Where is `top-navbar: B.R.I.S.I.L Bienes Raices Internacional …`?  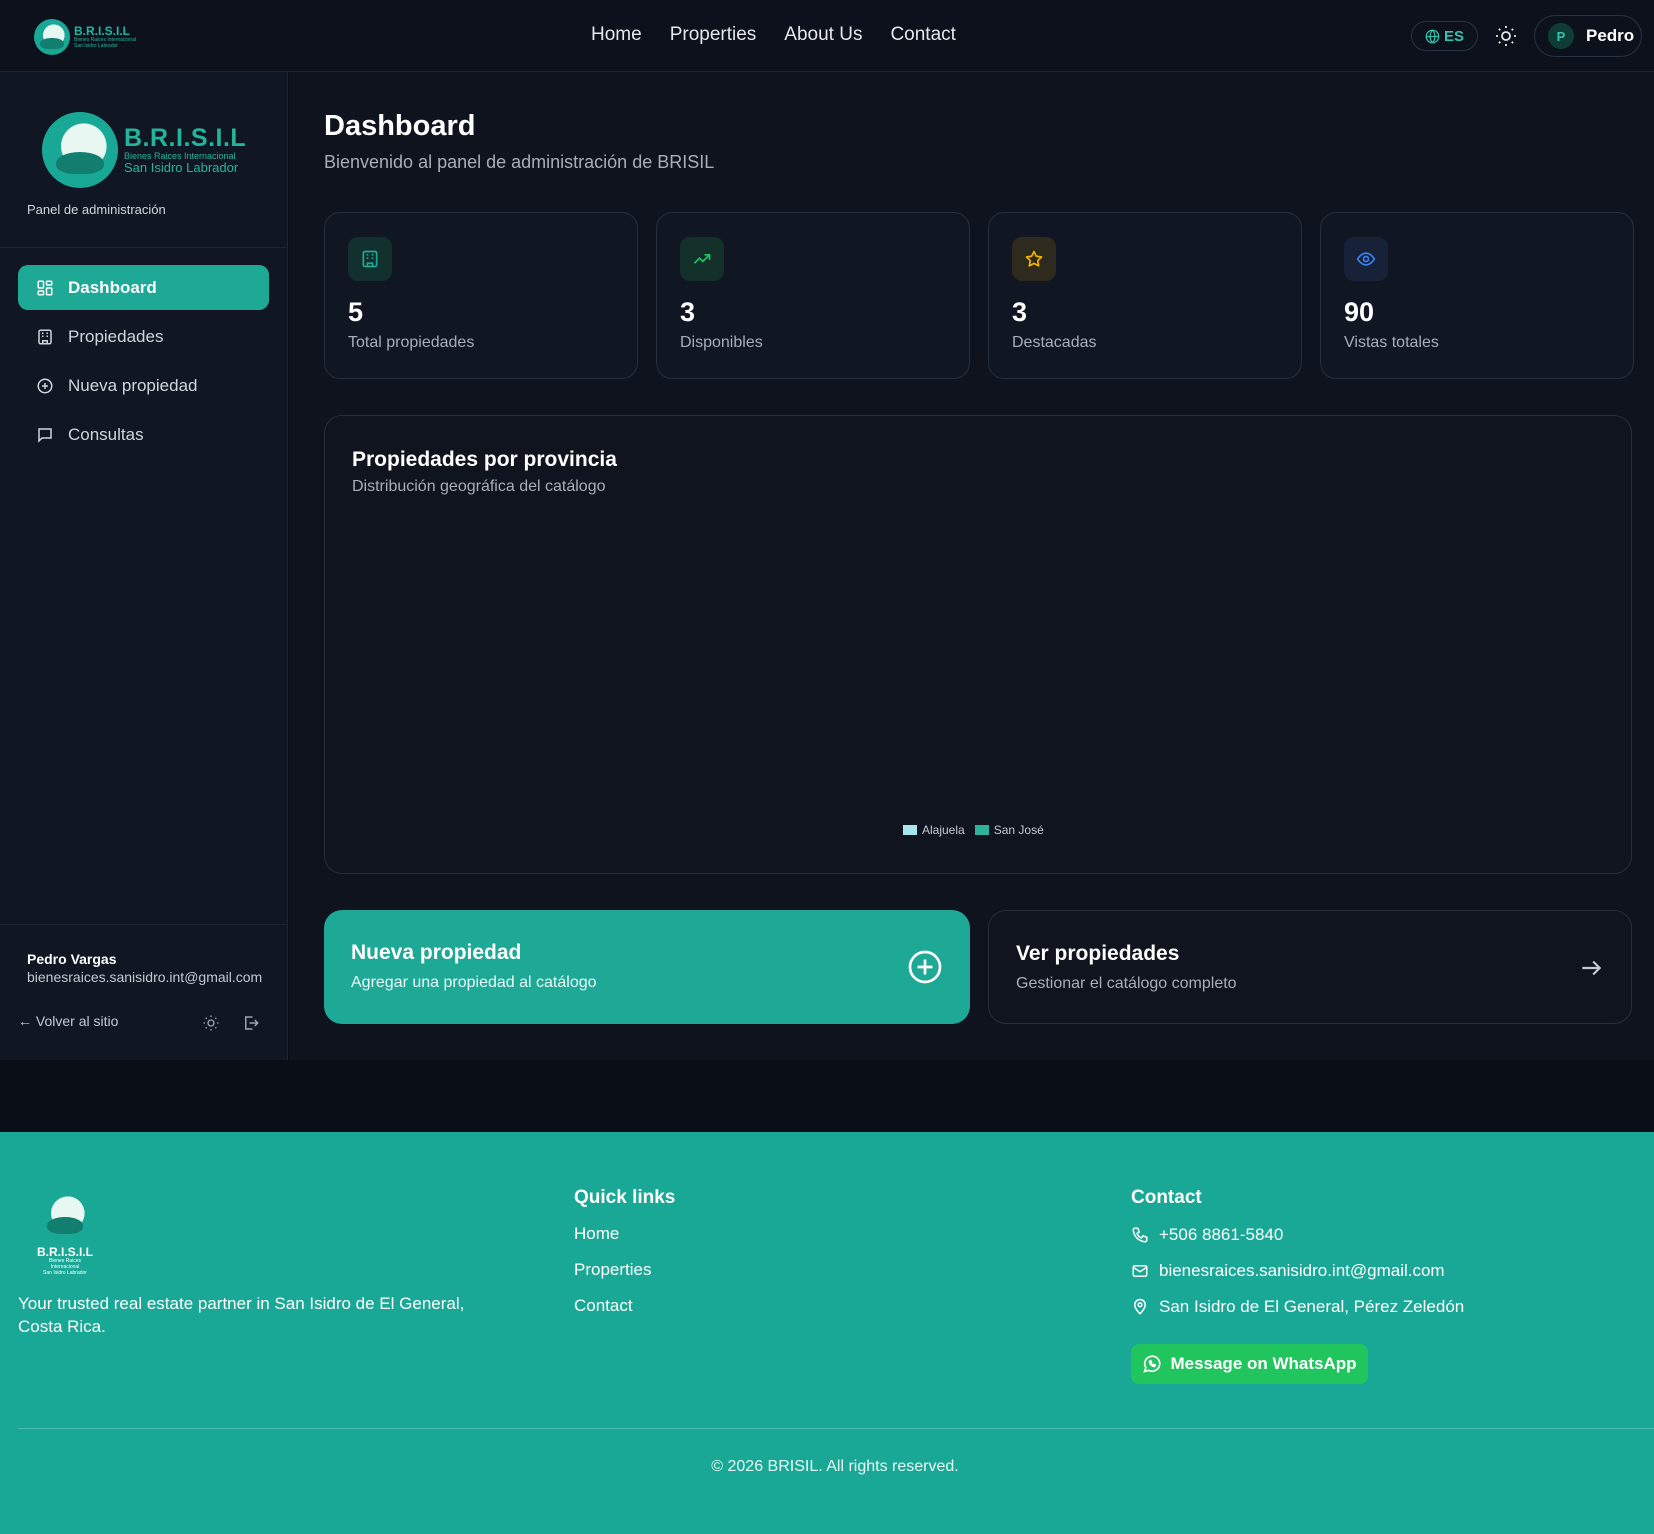
top-navbar: B.R.I.S.I.L Bienes Raices Internacional … is located at coordinates (827, 36).